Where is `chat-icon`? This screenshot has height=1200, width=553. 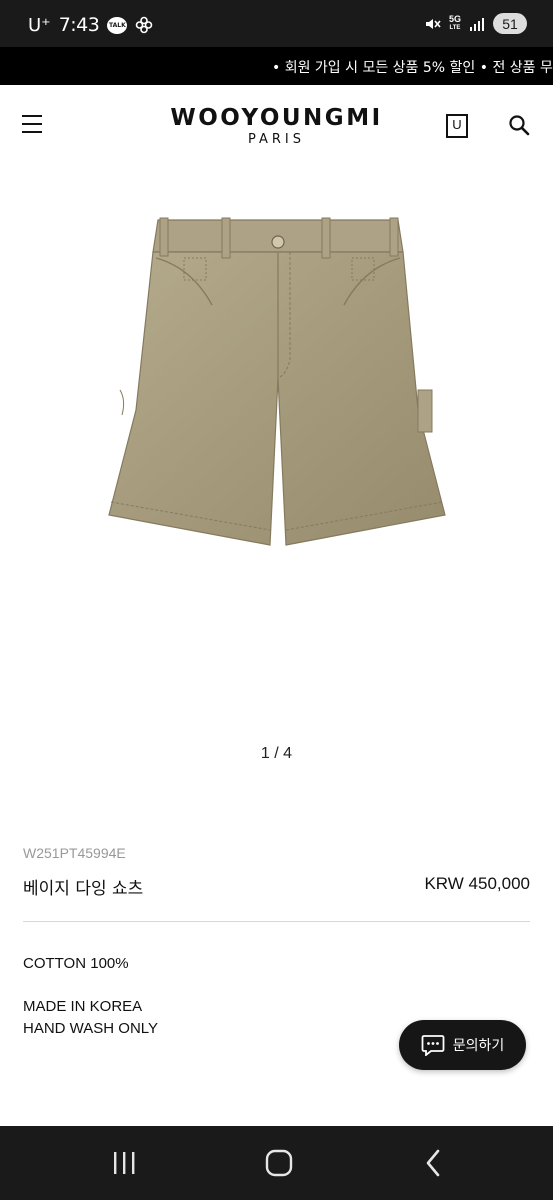
chat-icon is located at coordinates (433, 1045).